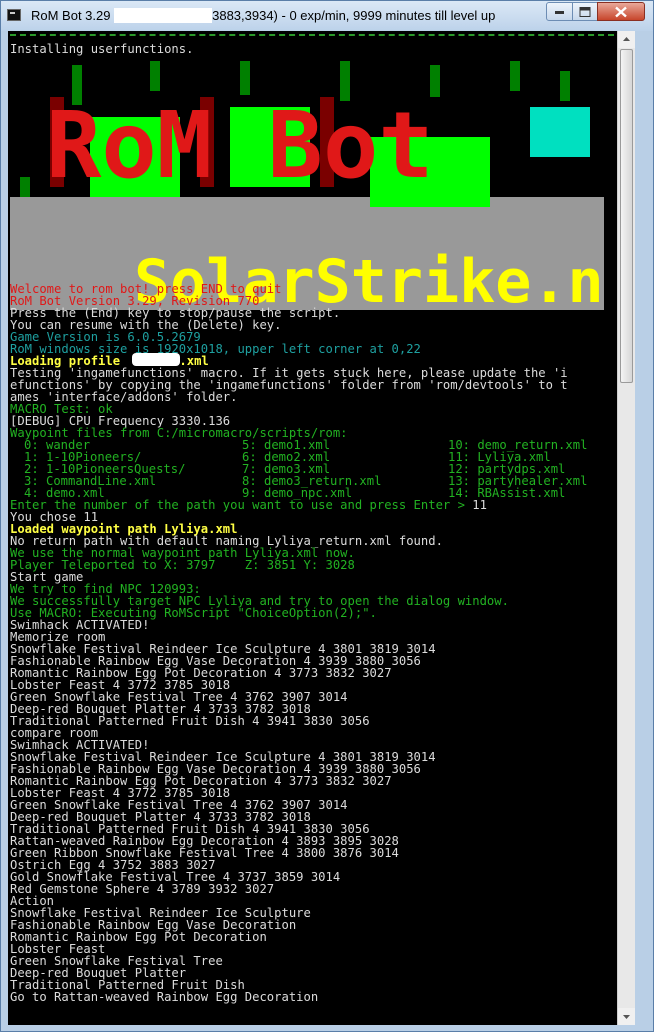 Image resolution: width=654 pixels, height=1032 pixels. I want to click on maximize-icon, so click(585, 11).